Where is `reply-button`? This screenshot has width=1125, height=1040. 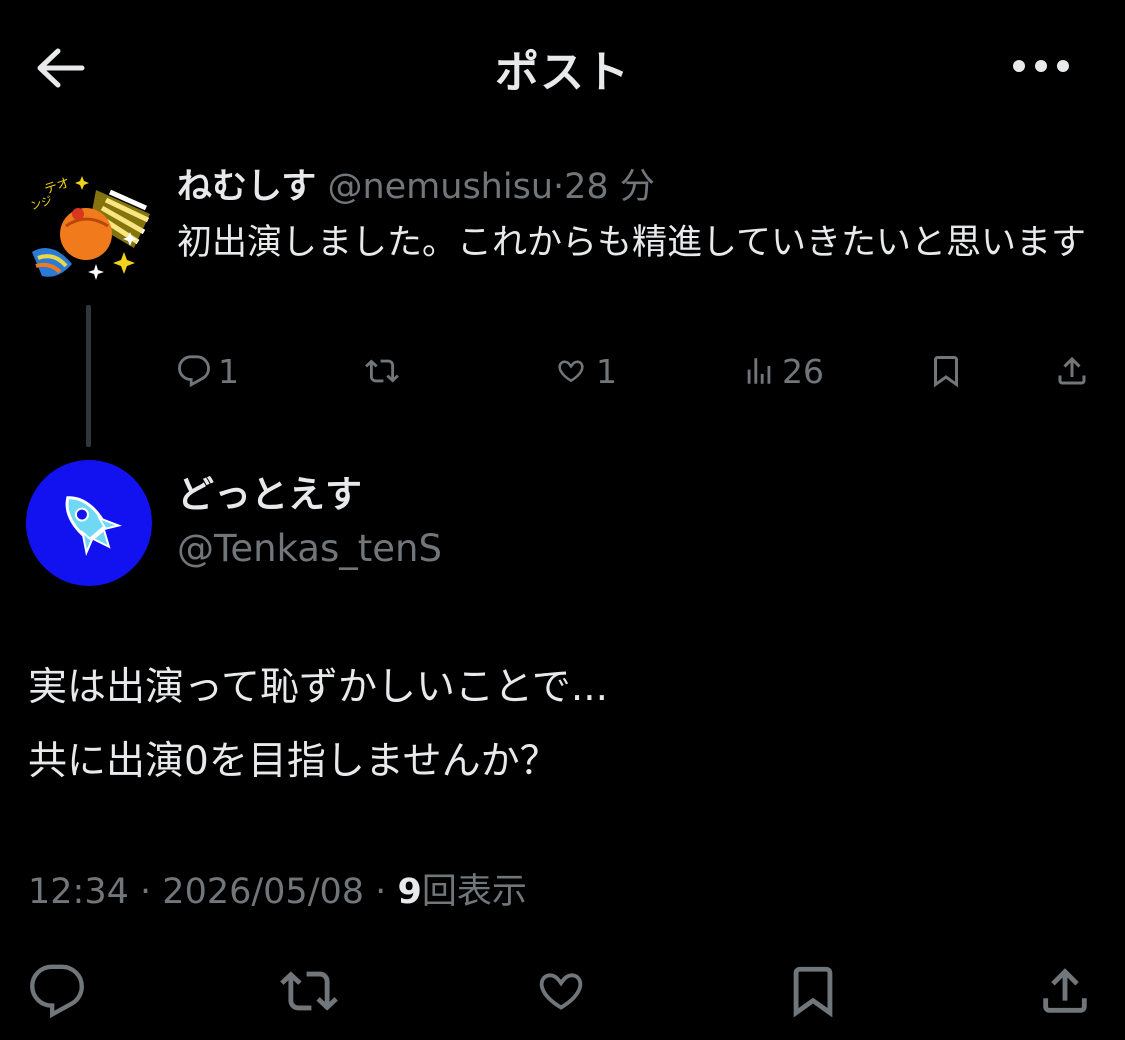
reply-button is located at coordinates (57, 991).